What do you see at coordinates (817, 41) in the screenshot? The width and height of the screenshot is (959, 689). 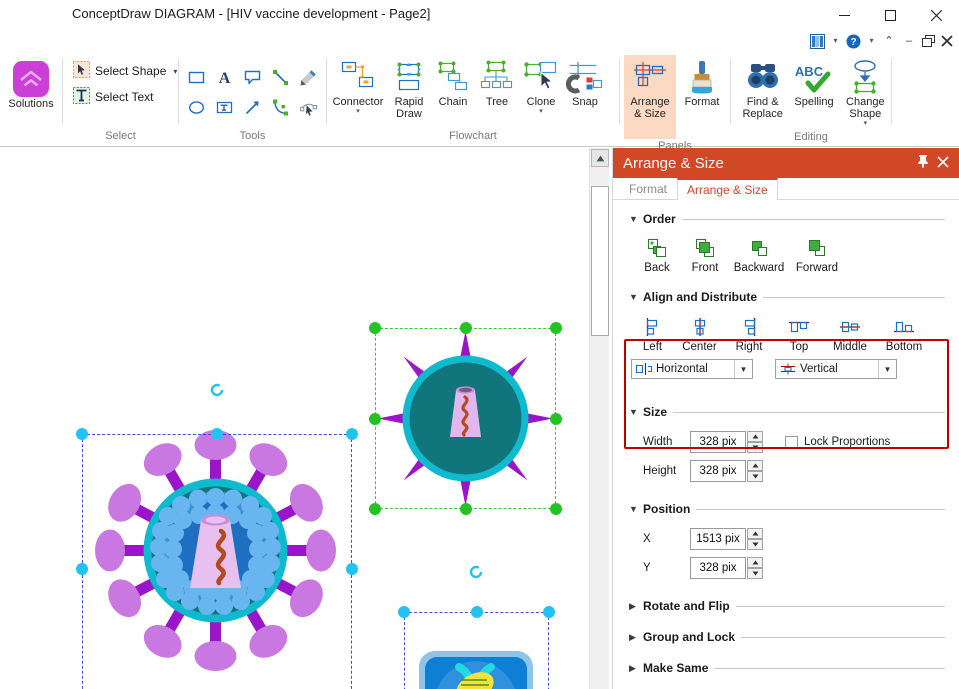 I see `panels-icon` at bounding box center [817, 41].